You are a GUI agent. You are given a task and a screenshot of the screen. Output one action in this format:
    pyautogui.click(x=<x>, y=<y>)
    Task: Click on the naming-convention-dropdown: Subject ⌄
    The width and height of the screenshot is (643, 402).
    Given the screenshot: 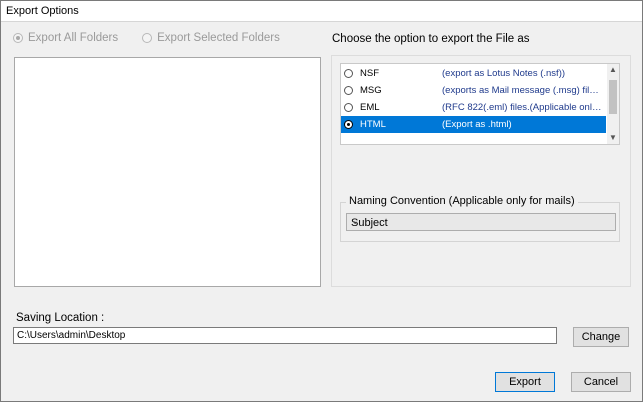 What is the action you would take?
    pyautogui.click(x=481, y=222)
    